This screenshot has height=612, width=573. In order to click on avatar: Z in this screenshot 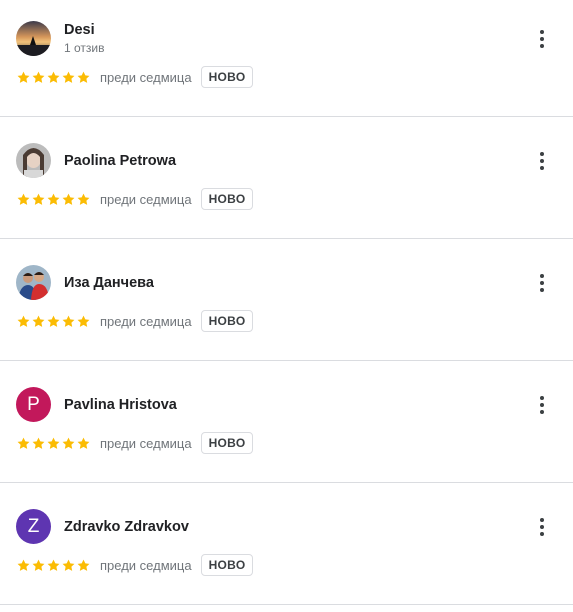, I will do `click(33, 526)`.